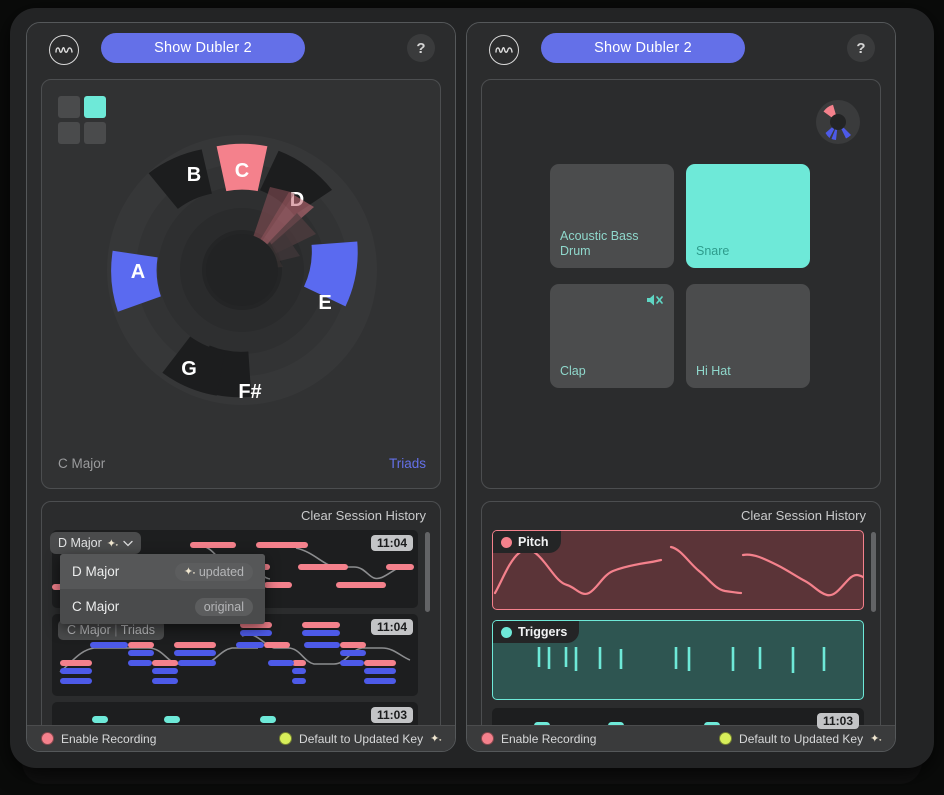 This screenshot has width=944, height=795. What do you see at coordinates (138, 630) in the screenshot?
I see `history-row-tag-mode: Triads` at bounding box center [138, 630].